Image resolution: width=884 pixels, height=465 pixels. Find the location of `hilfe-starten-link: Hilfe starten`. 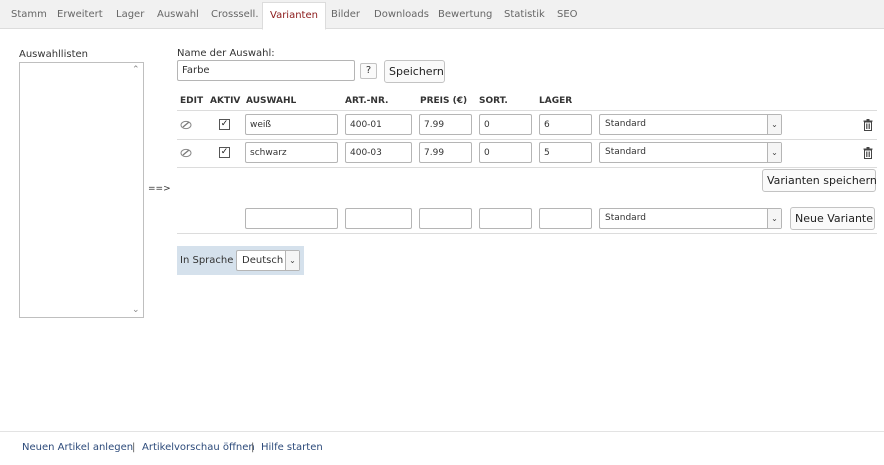

hilfe-starten-link: Hilfe starten is located at coordinates (292, 447).